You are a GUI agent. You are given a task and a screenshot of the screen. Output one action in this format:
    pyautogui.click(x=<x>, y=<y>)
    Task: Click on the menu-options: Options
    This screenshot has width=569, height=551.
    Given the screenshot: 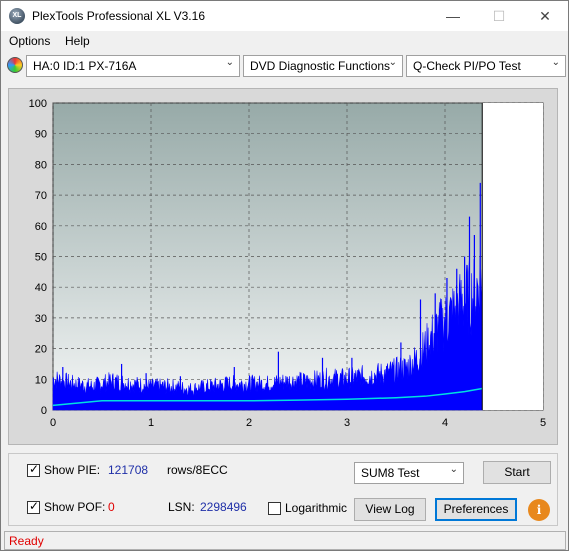 What is the action you would take?
    pyautogui.click(x=29, y=41)
    